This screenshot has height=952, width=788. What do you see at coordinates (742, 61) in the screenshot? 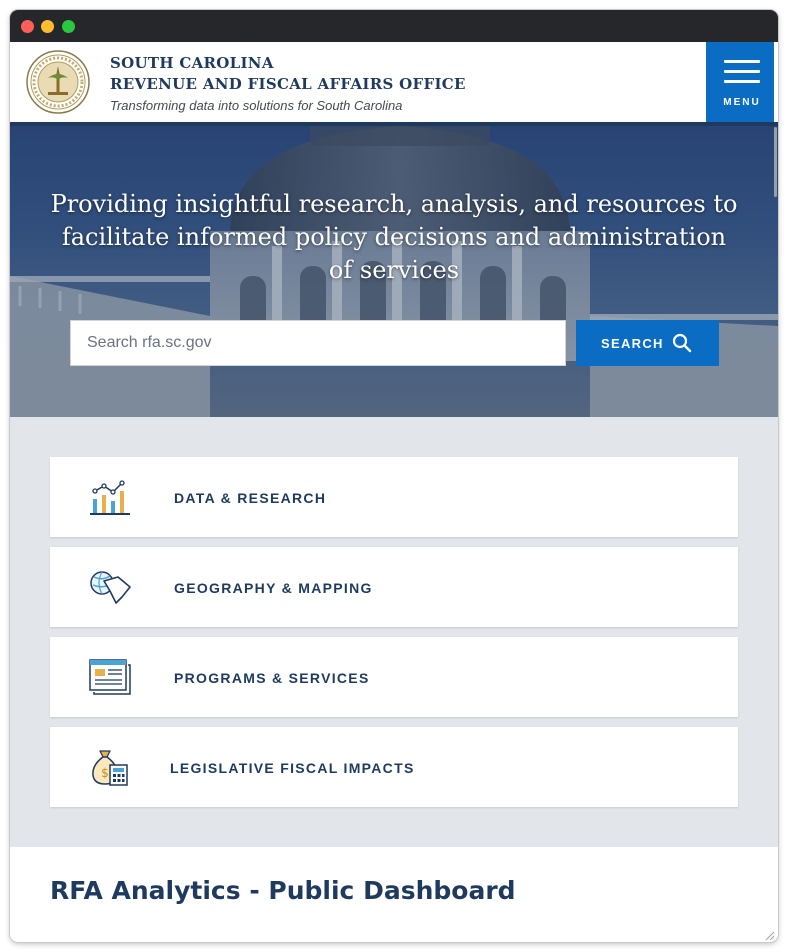
I see `hamburger-icon` at bounding box center [742, 61].